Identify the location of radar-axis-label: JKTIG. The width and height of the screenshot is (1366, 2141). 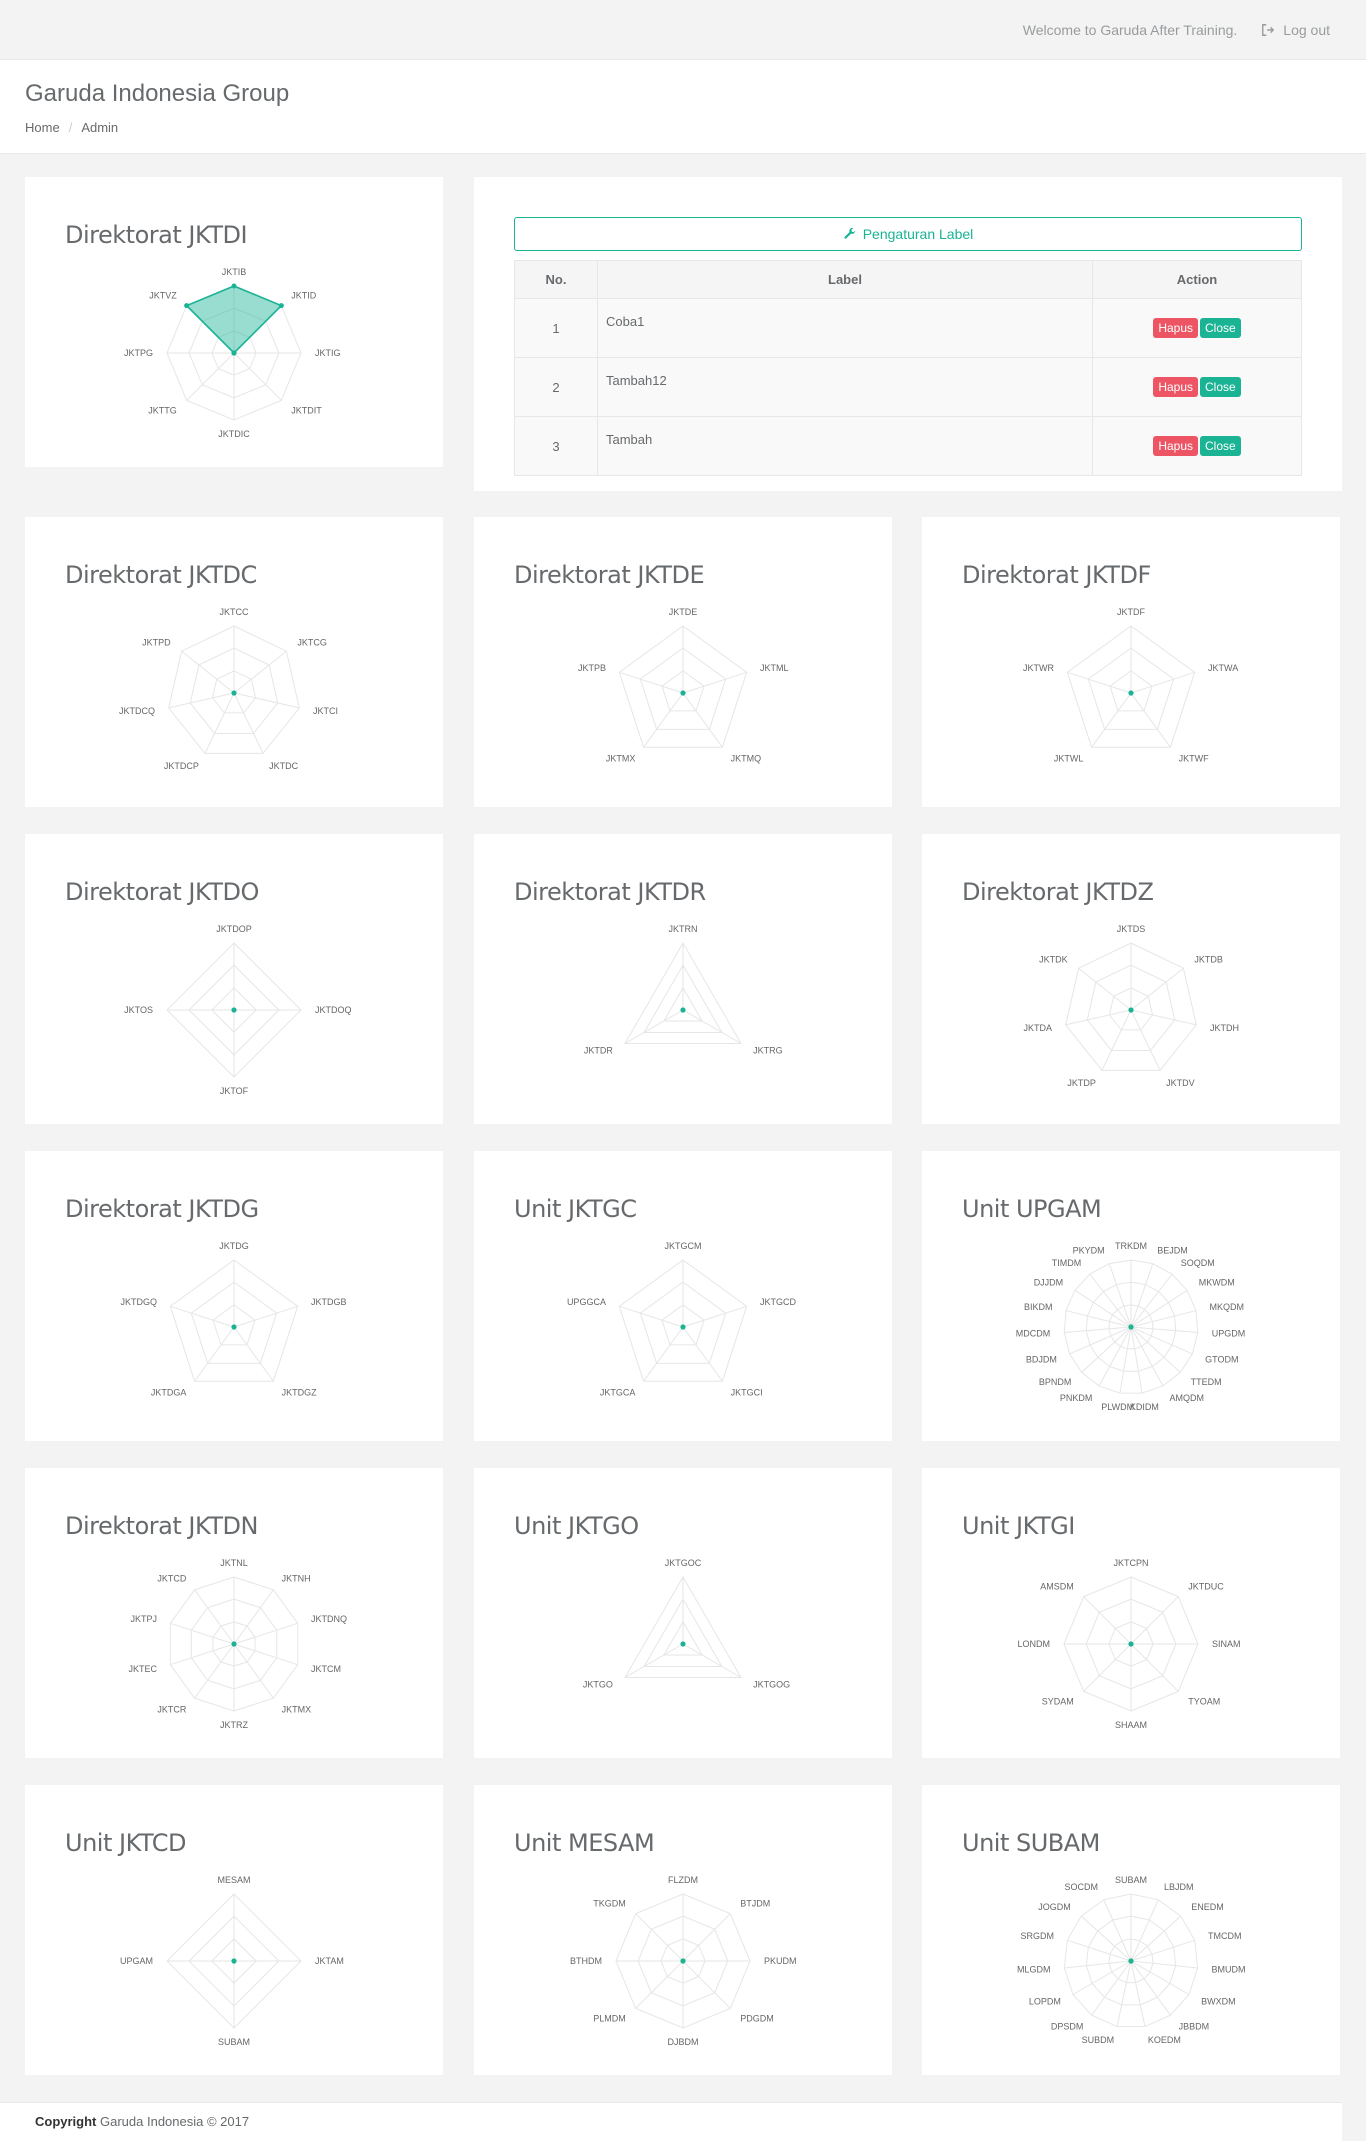
(328, 353).